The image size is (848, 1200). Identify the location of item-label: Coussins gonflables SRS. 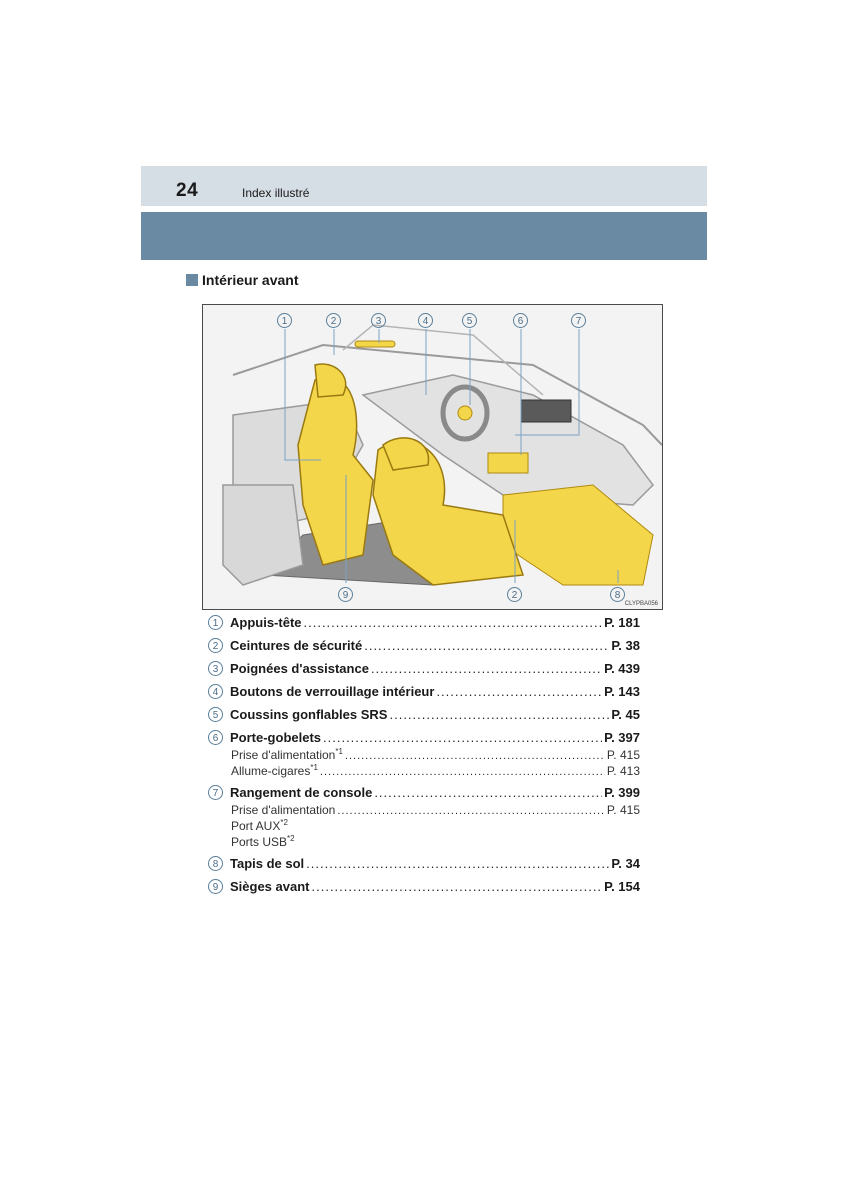
(309, 714).